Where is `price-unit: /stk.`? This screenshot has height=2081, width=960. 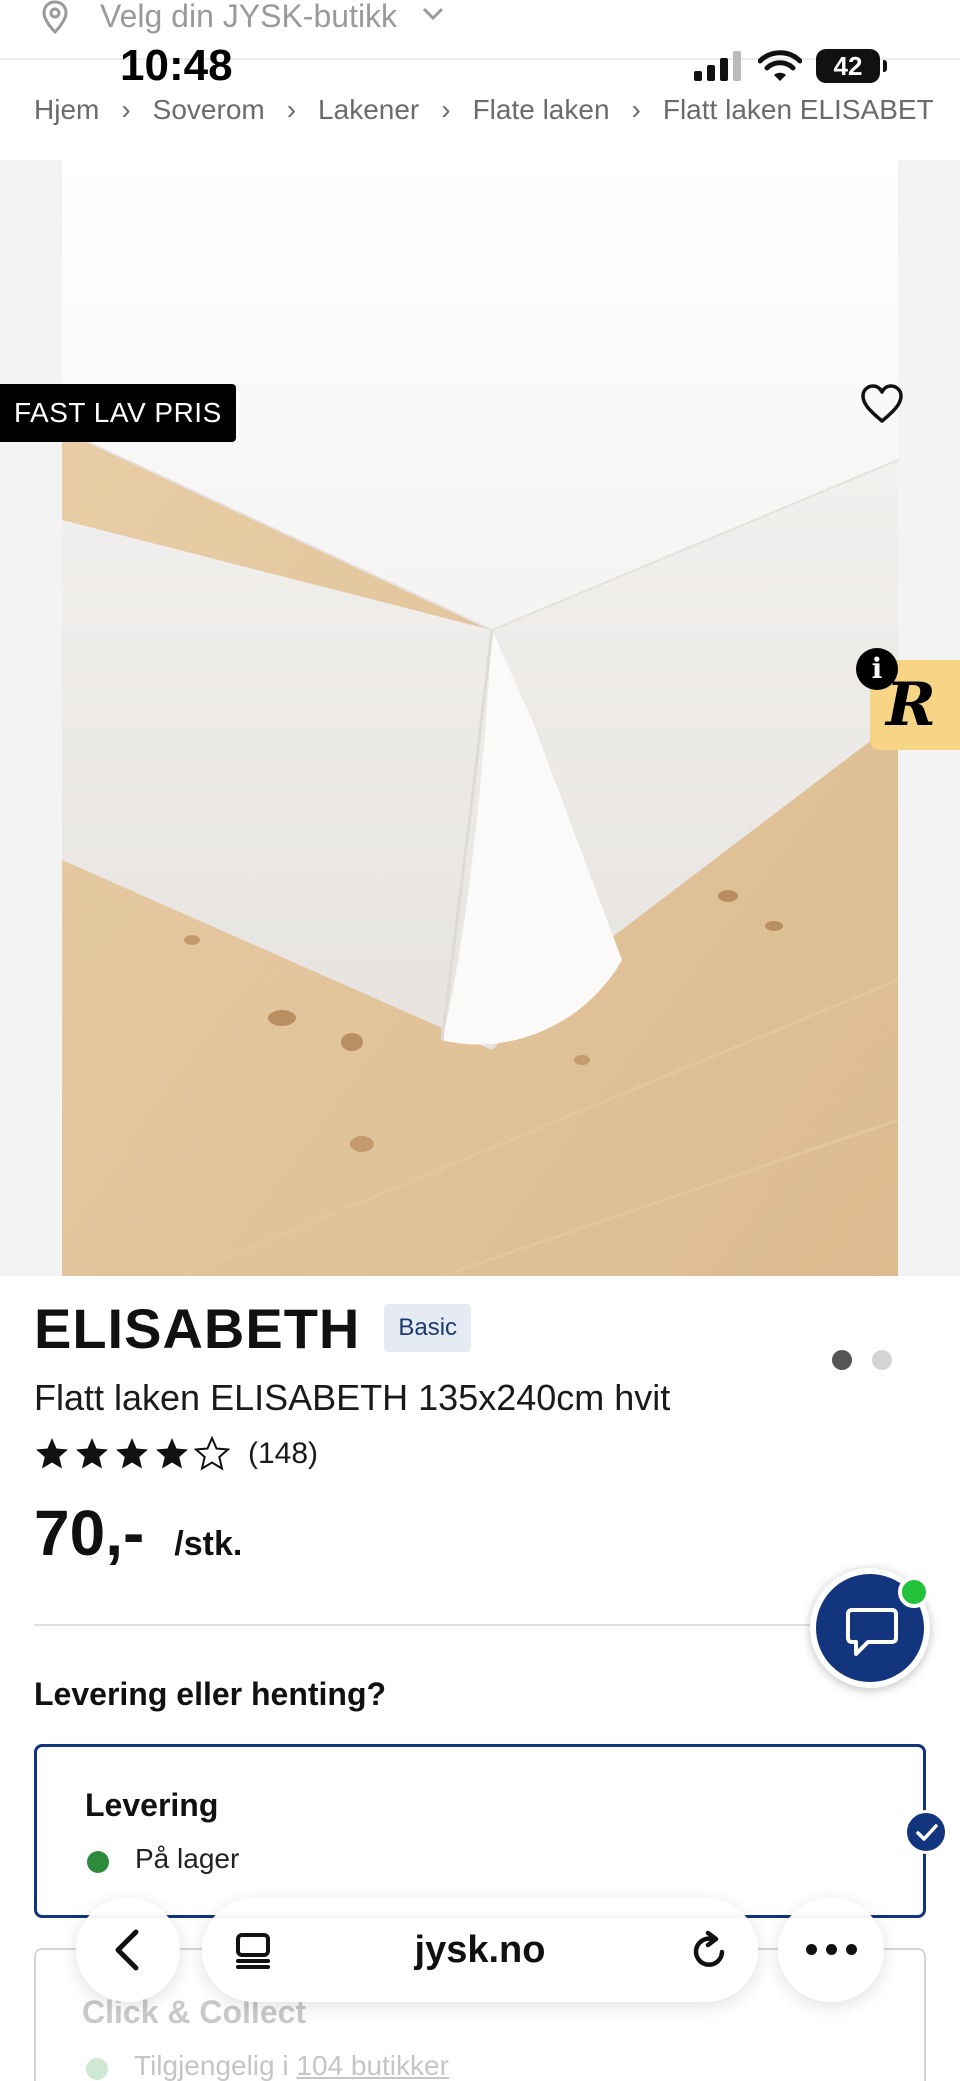 price-unit: /stk. is located at coordinates (208, 1544).